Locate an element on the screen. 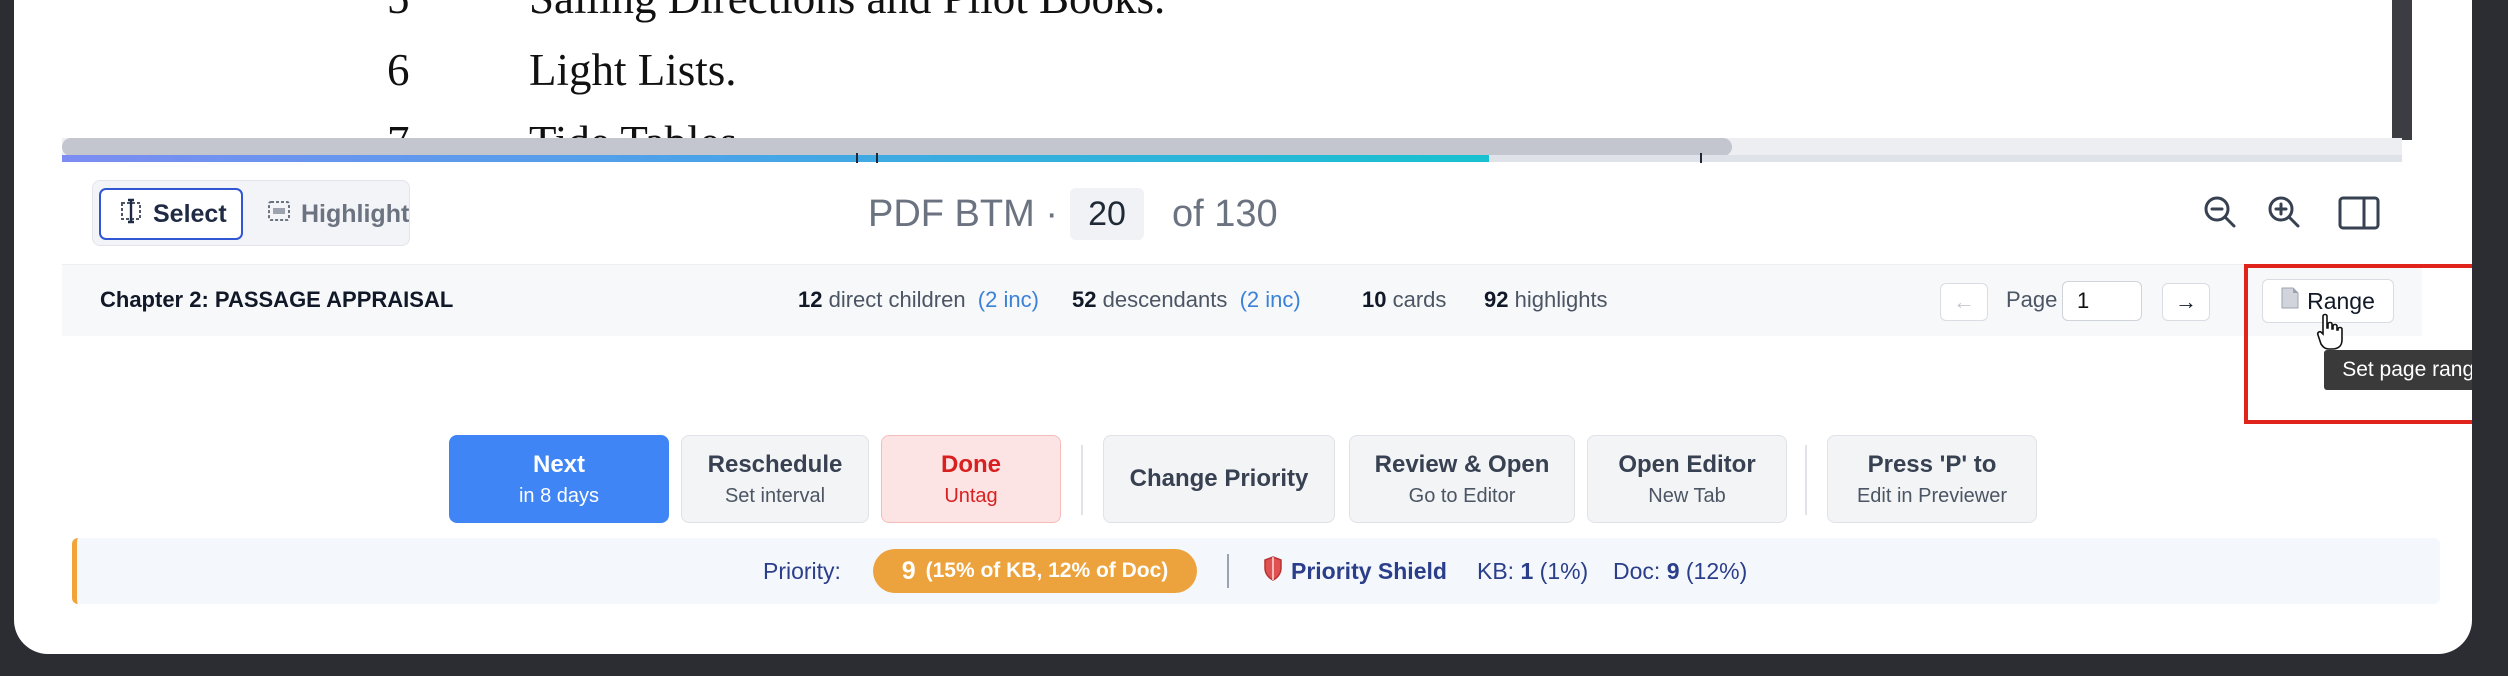 Image resolution: width=2508 pixels, height=676 pixels. done-button: Done Untag is located at coordinates (971, 479).